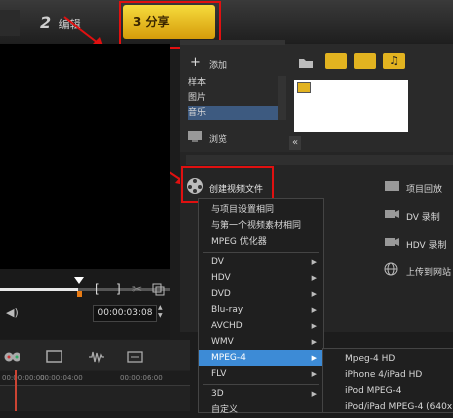  I want to click on ruler-tick-label: 00:00:04:00, so click(61, 378).